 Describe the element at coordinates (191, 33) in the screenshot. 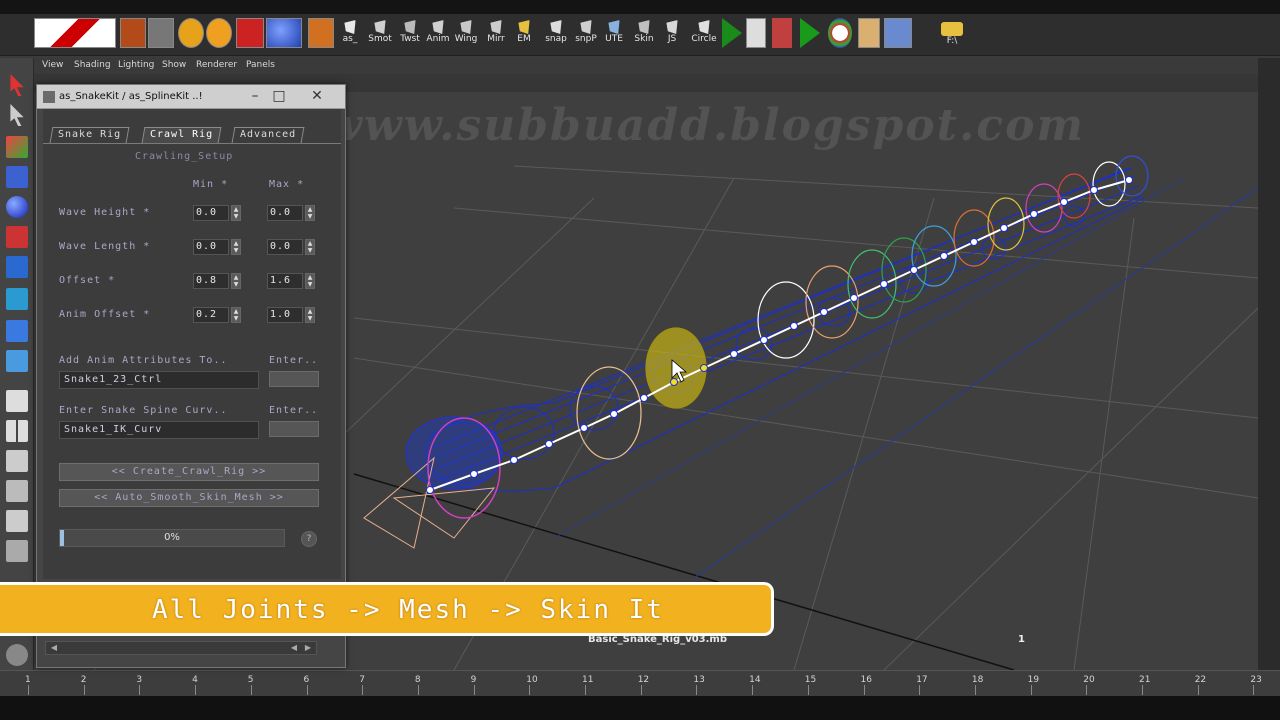

I see `cyl-icon` at that location.